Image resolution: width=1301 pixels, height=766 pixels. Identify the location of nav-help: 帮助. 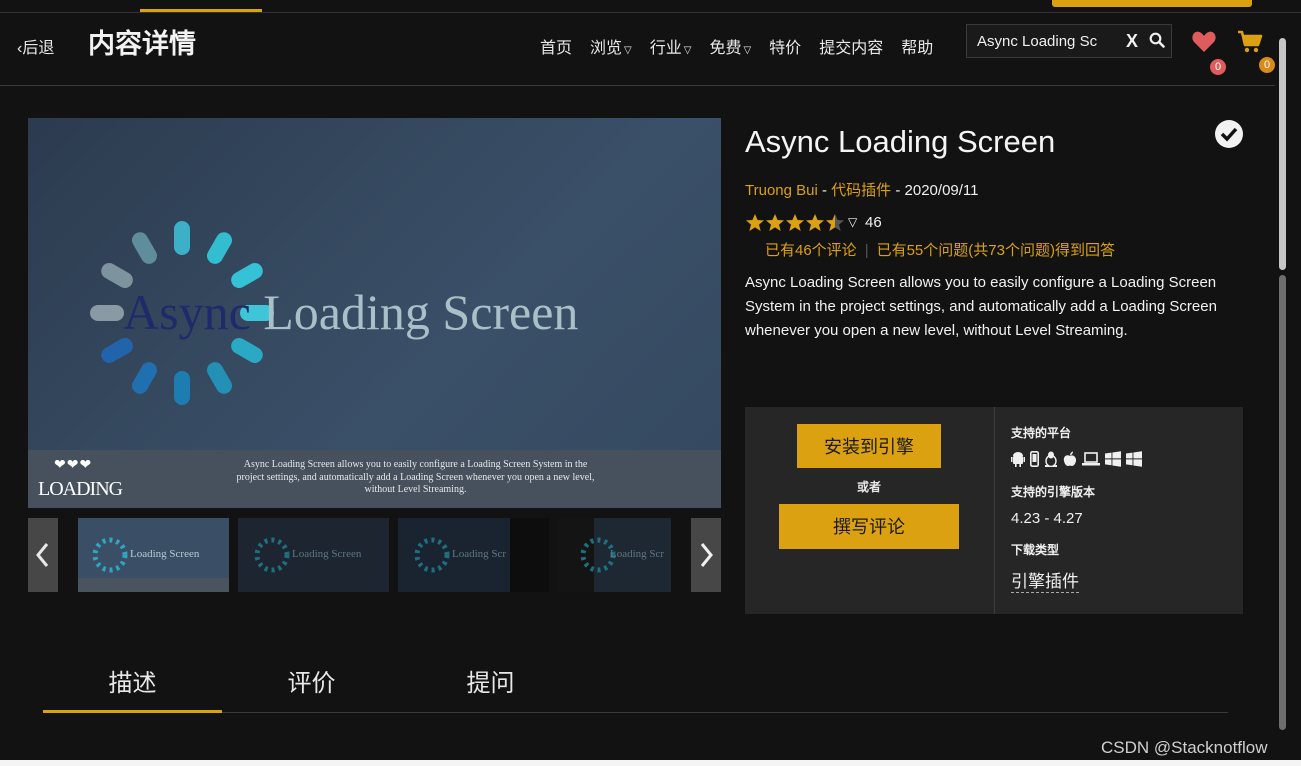
(917, 46).